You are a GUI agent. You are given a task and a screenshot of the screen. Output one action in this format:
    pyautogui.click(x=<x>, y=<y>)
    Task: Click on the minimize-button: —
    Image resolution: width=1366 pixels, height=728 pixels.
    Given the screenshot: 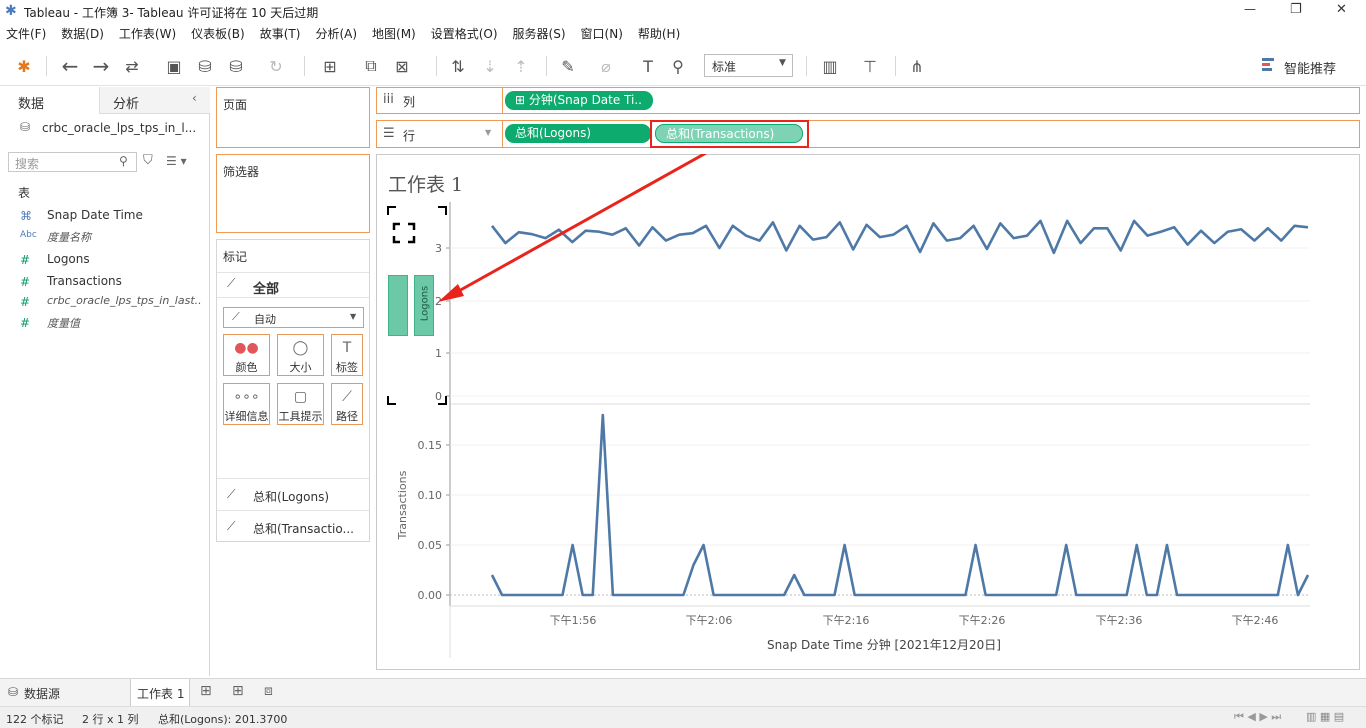 What is the action you would take?
    pyautogui.click(x=1250, y=9)
    